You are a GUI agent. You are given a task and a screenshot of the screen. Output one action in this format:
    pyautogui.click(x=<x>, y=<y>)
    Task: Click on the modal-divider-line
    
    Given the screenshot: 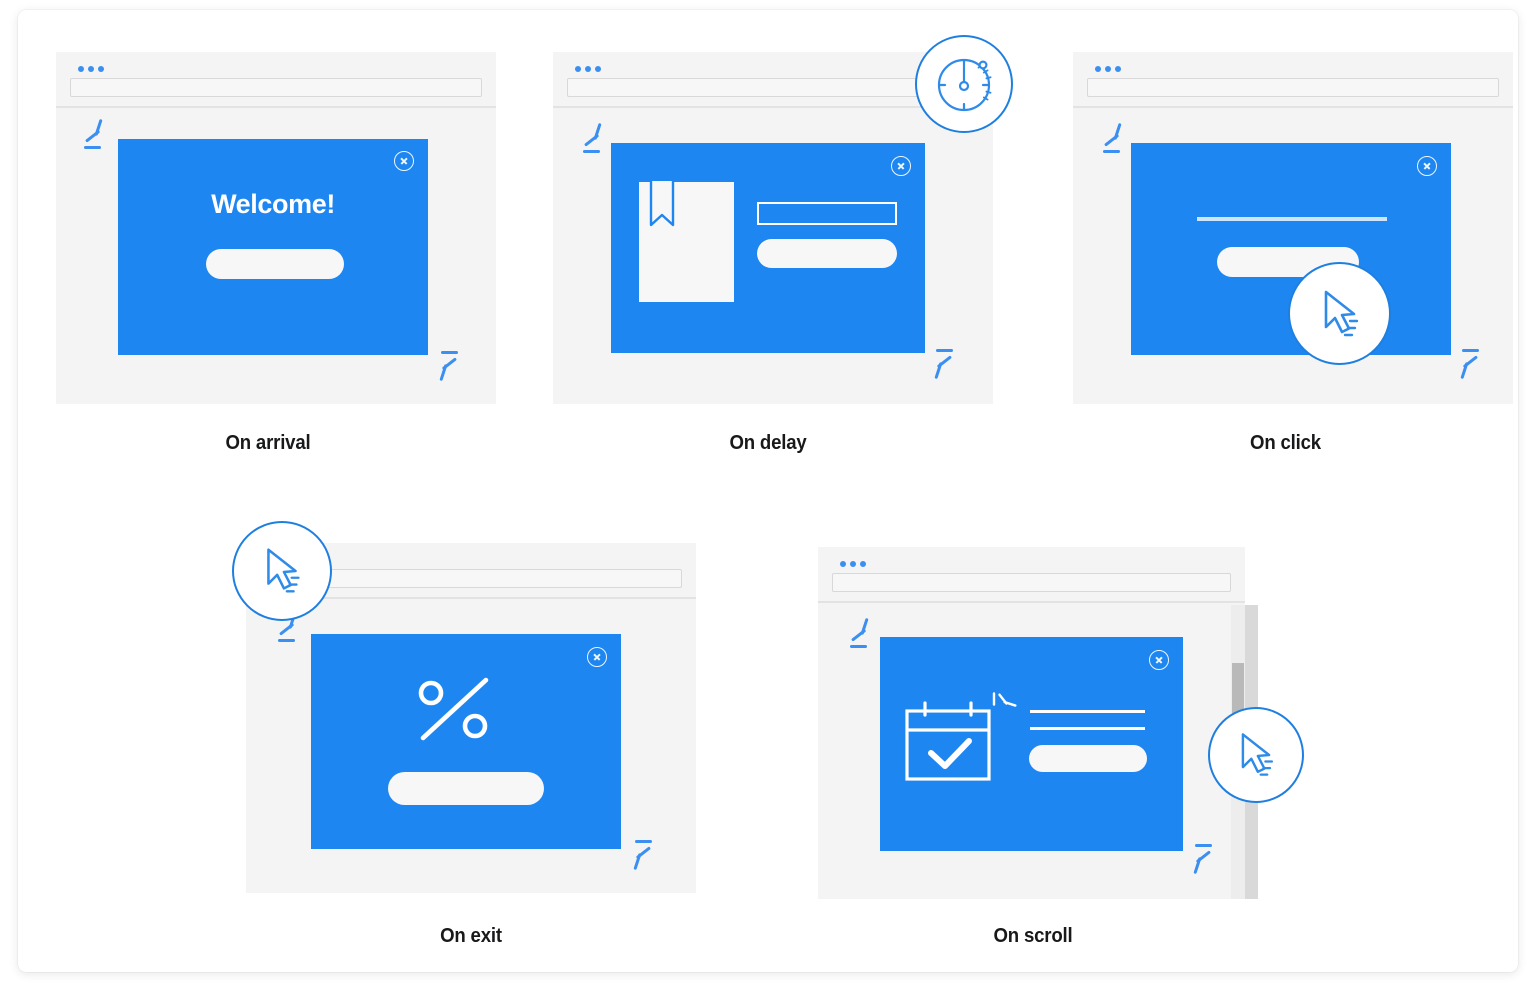 What is the action you would take?
    pyautogui.click(x=1292, y=219)
    